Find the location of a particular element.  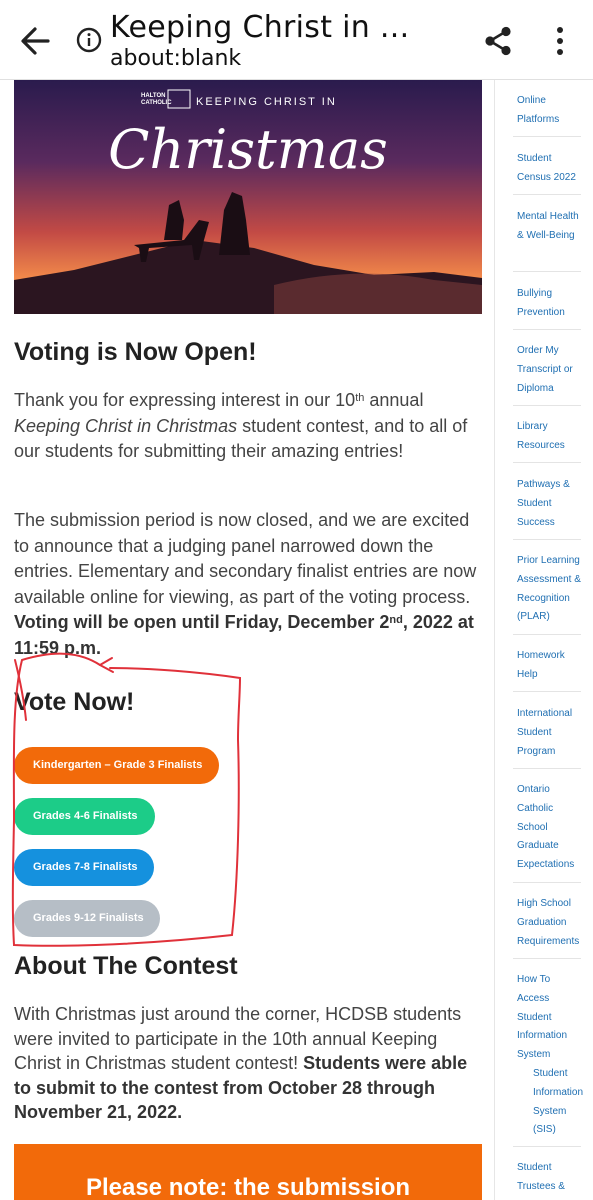

info-icon is located at coordinates (89, 40).